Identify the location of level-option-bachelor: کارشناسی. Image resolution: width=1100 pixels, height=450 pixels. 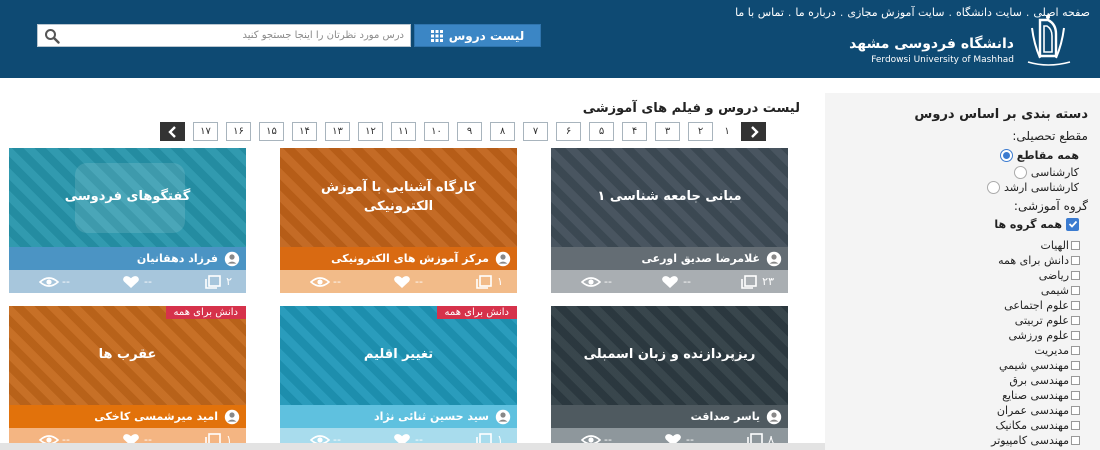
(1046, 172).